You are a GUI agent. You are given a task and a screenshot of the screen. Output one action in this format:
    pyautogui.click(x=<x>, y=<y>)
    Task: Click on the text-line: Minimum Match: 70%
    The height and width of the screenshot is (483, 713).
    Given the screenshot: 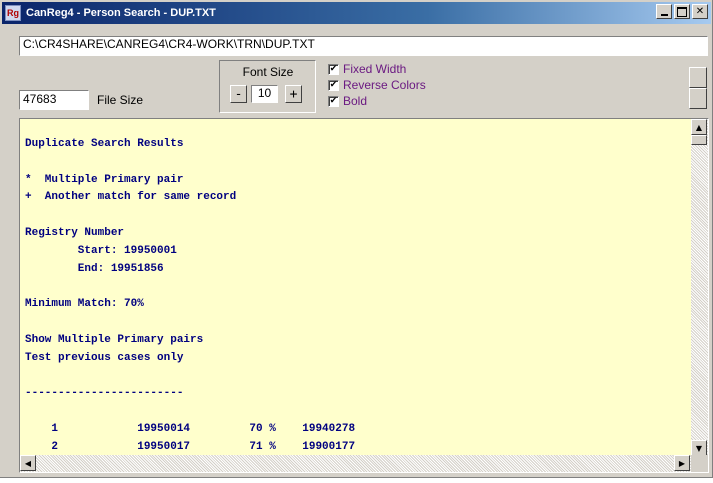 What is the action you would take?
    pyautogui.click(x=84, y=304)
    